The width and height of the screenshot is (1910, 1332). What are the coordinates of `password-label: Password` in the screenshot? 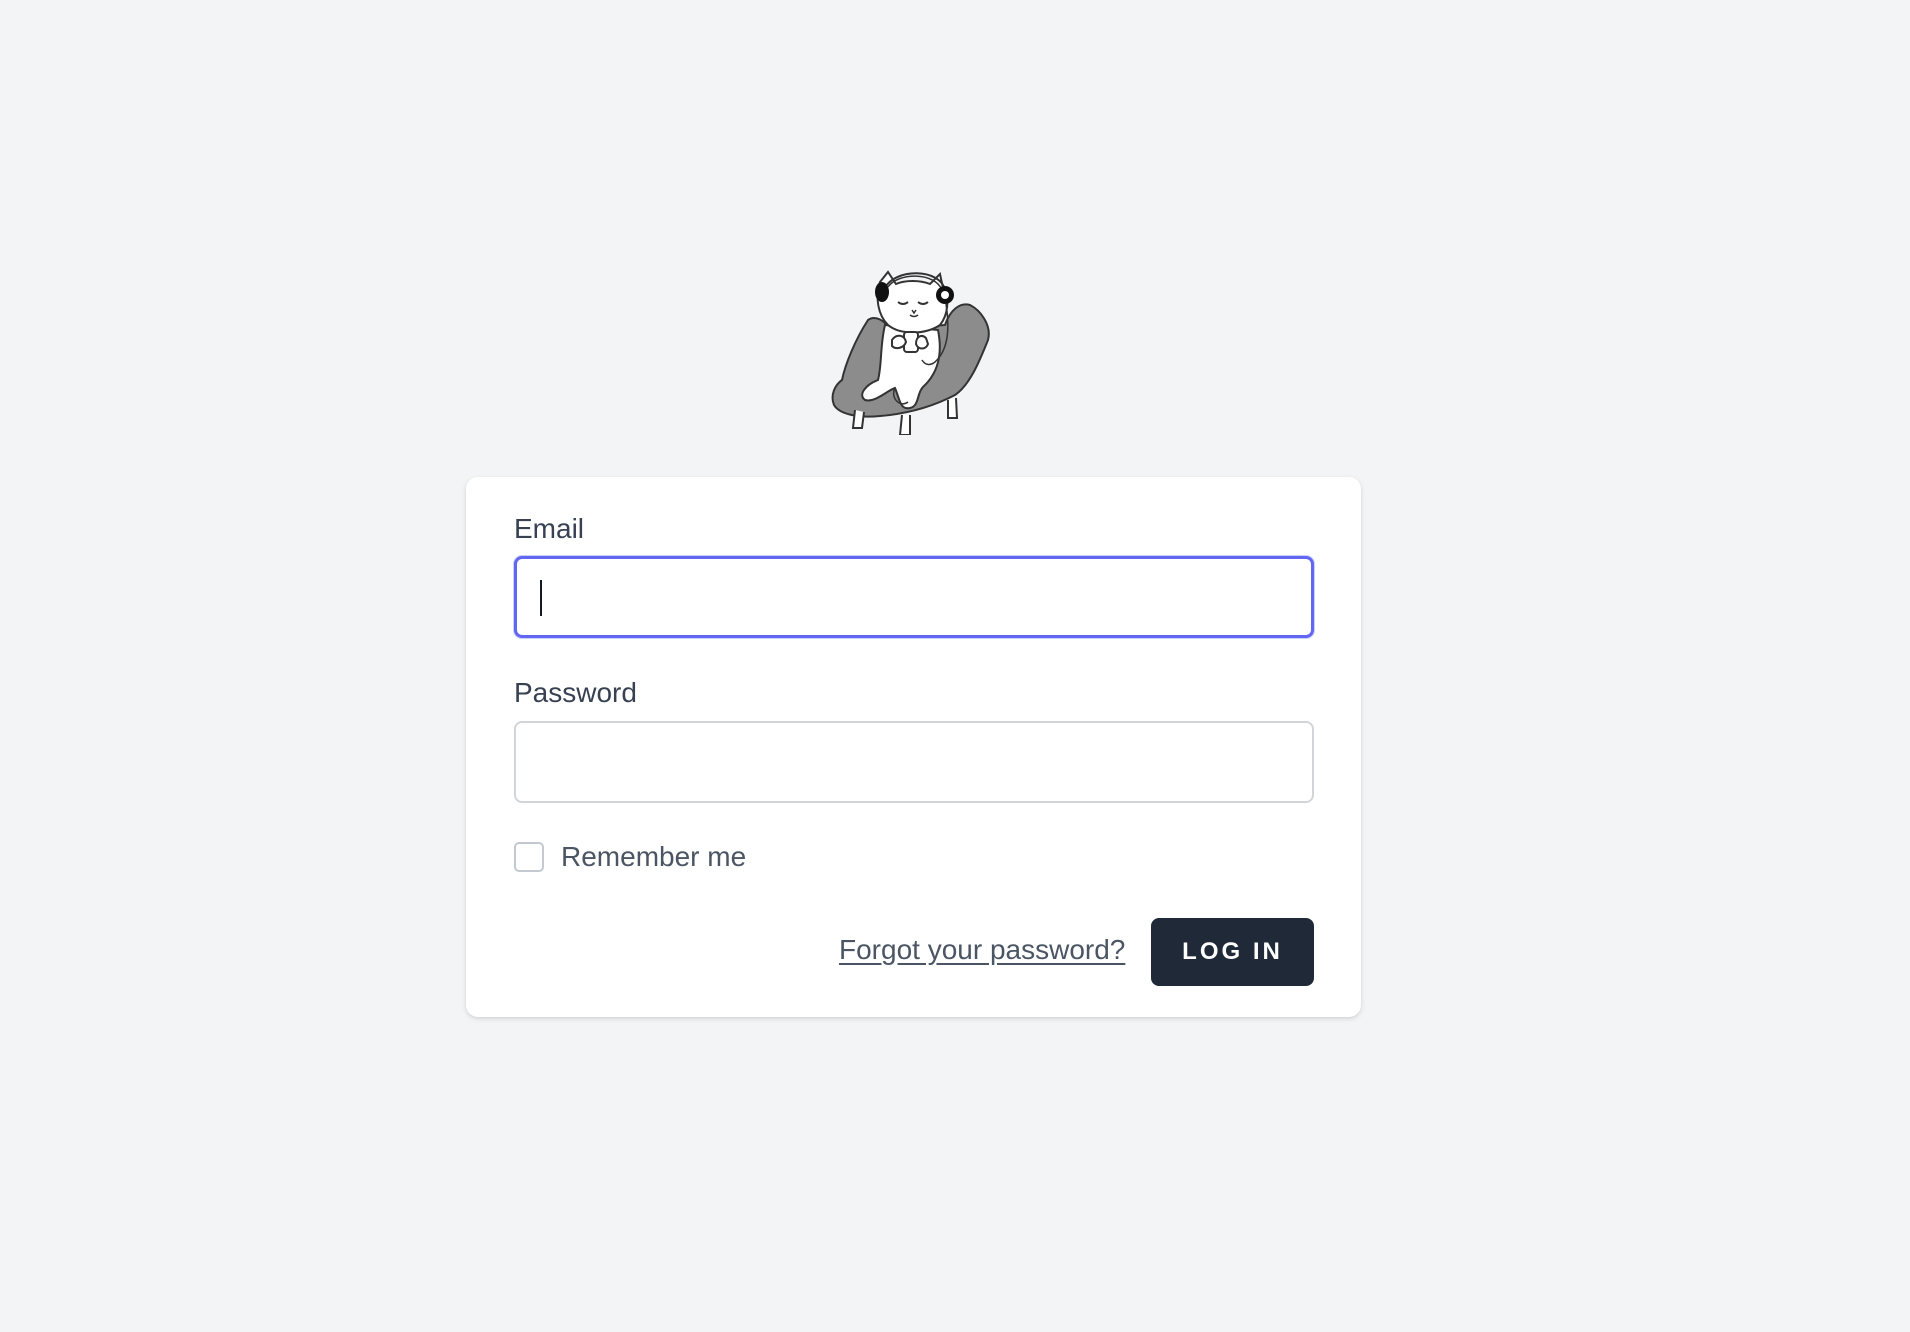 It's located at (575, 692).